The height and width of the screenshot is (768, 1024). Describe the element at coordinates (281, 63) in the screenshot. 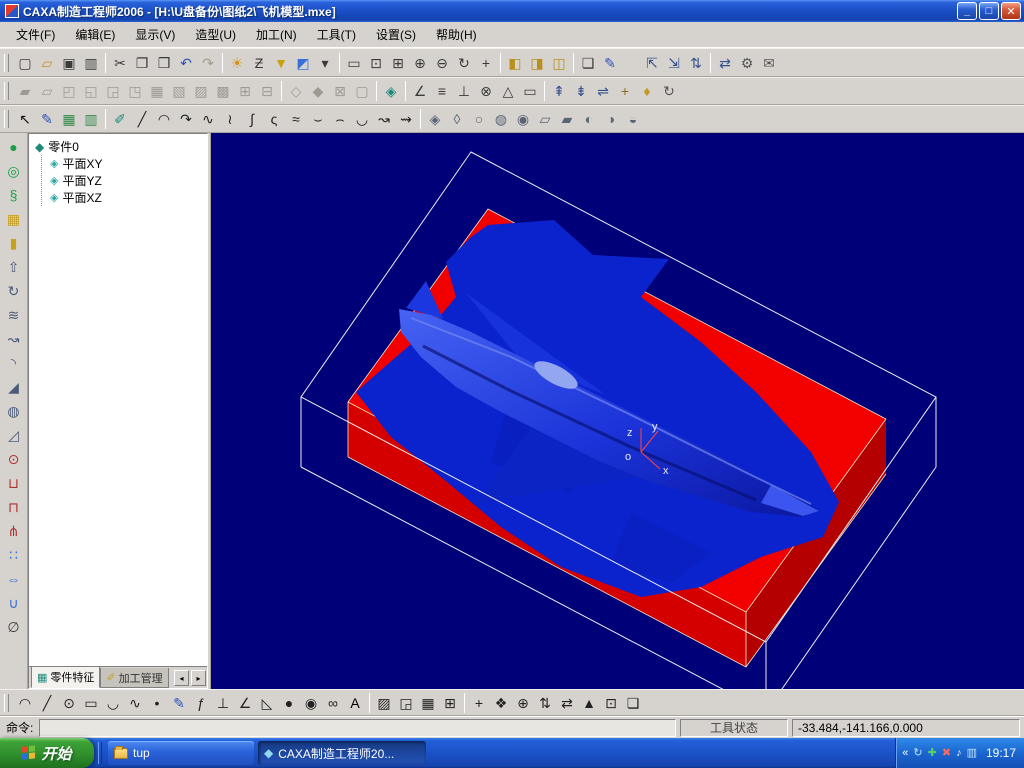

I see `pick-filter-icon: ▼` at that location.